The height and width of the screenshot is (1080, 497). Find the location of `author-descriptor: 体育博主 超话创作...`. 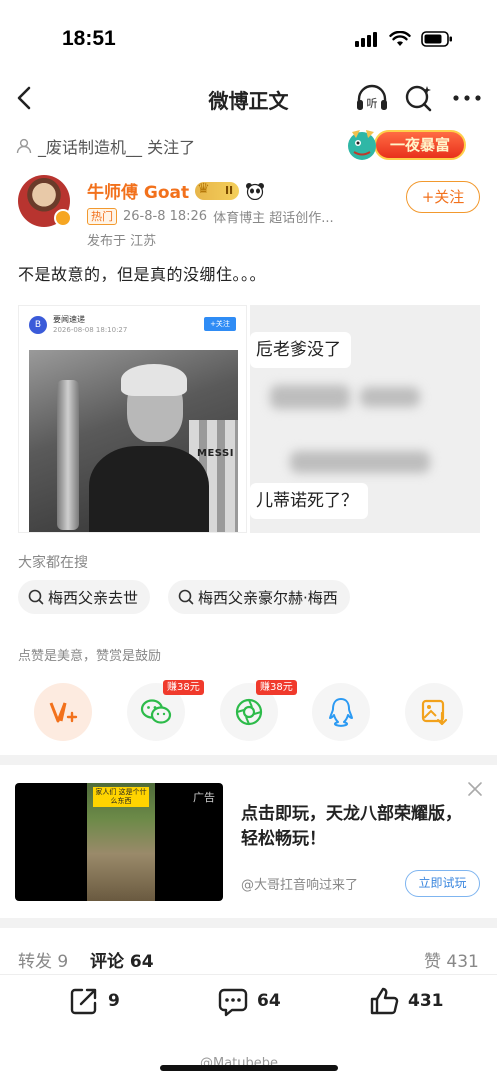

author-descriptor: 体育博主 超话创作... is located at coordinates (273, 218).